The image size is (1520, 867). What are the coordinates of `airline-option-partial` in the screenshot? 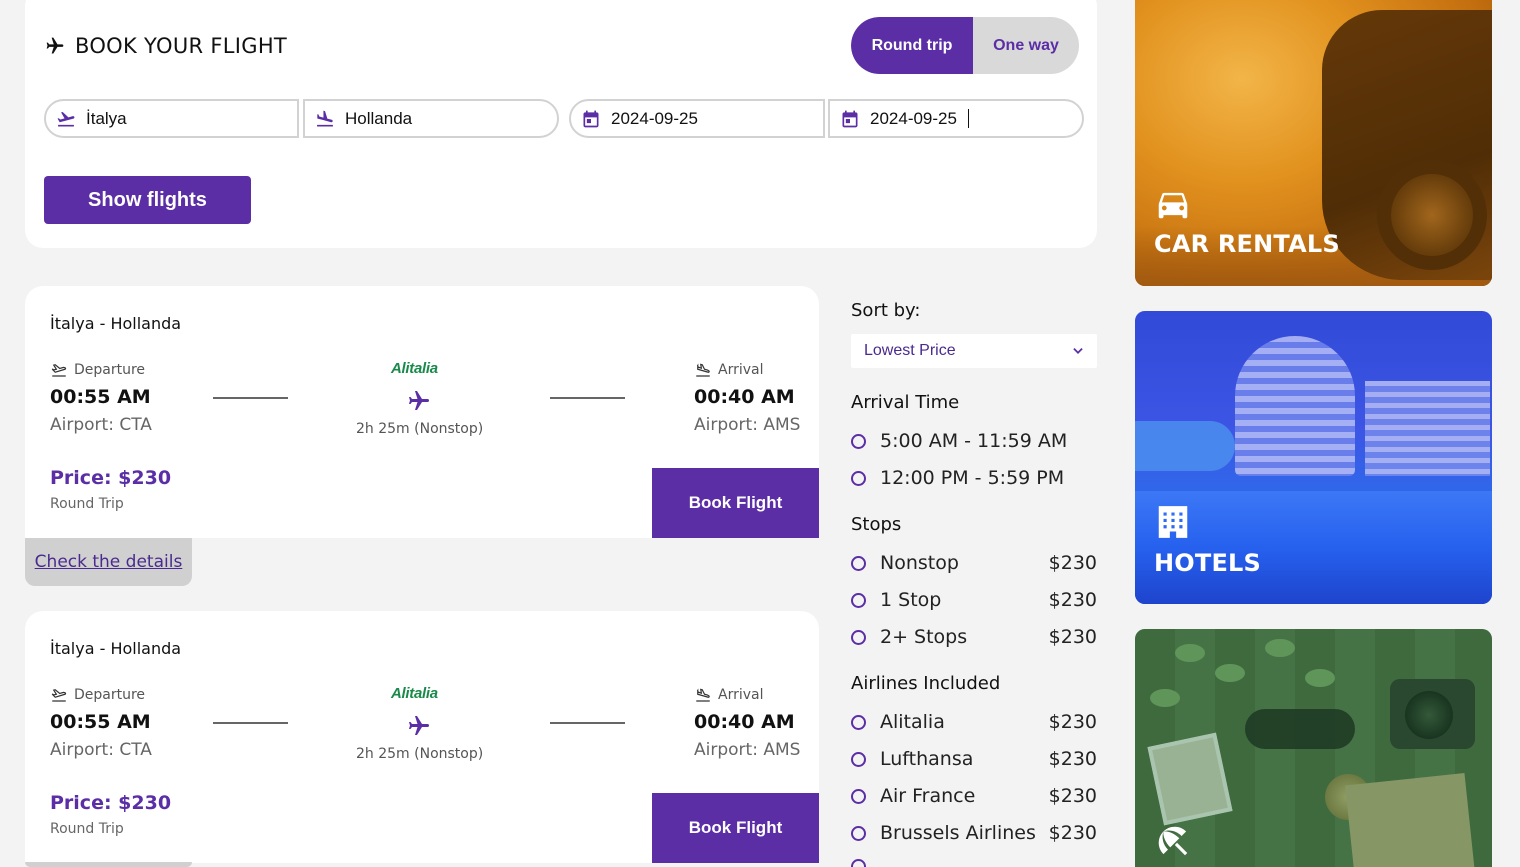 It's located at (974, 863).